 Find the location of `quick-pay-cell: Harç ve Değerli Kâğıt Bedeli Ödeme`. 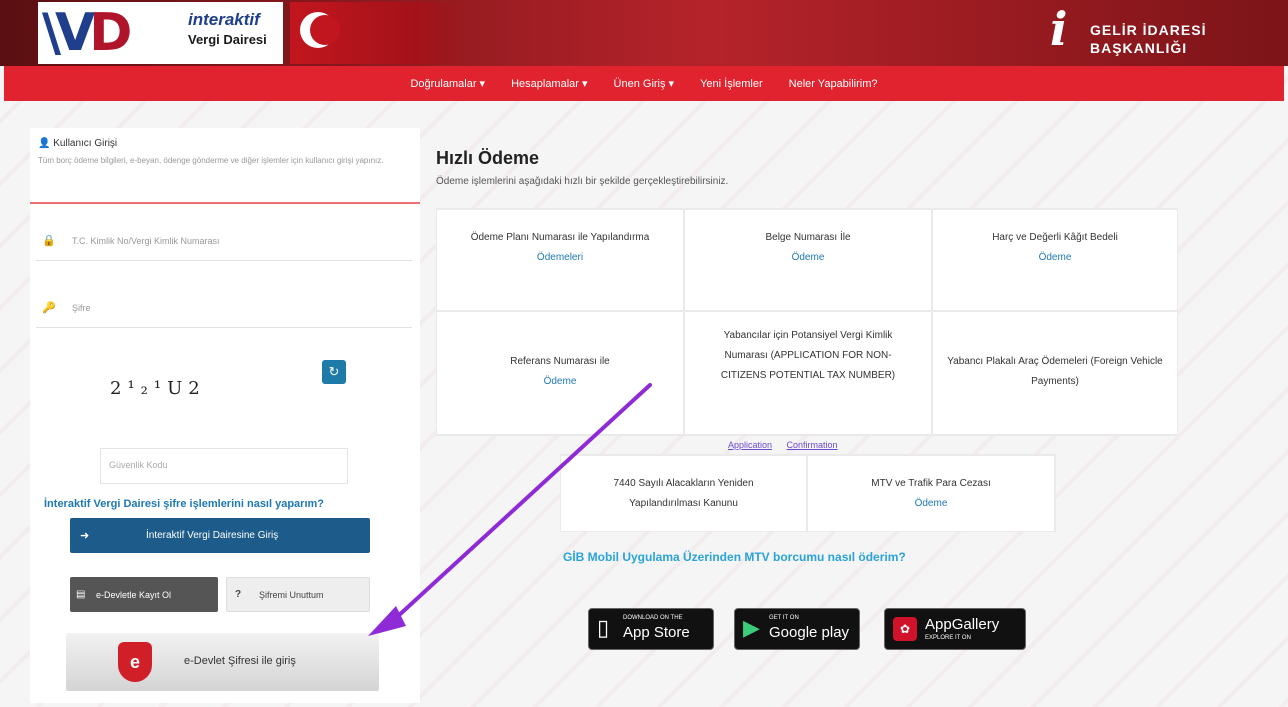

quick-pay-cell: Harç ve Değerli Kâğıt Bedeli Ödeme is located at coordinates (1055, 260).